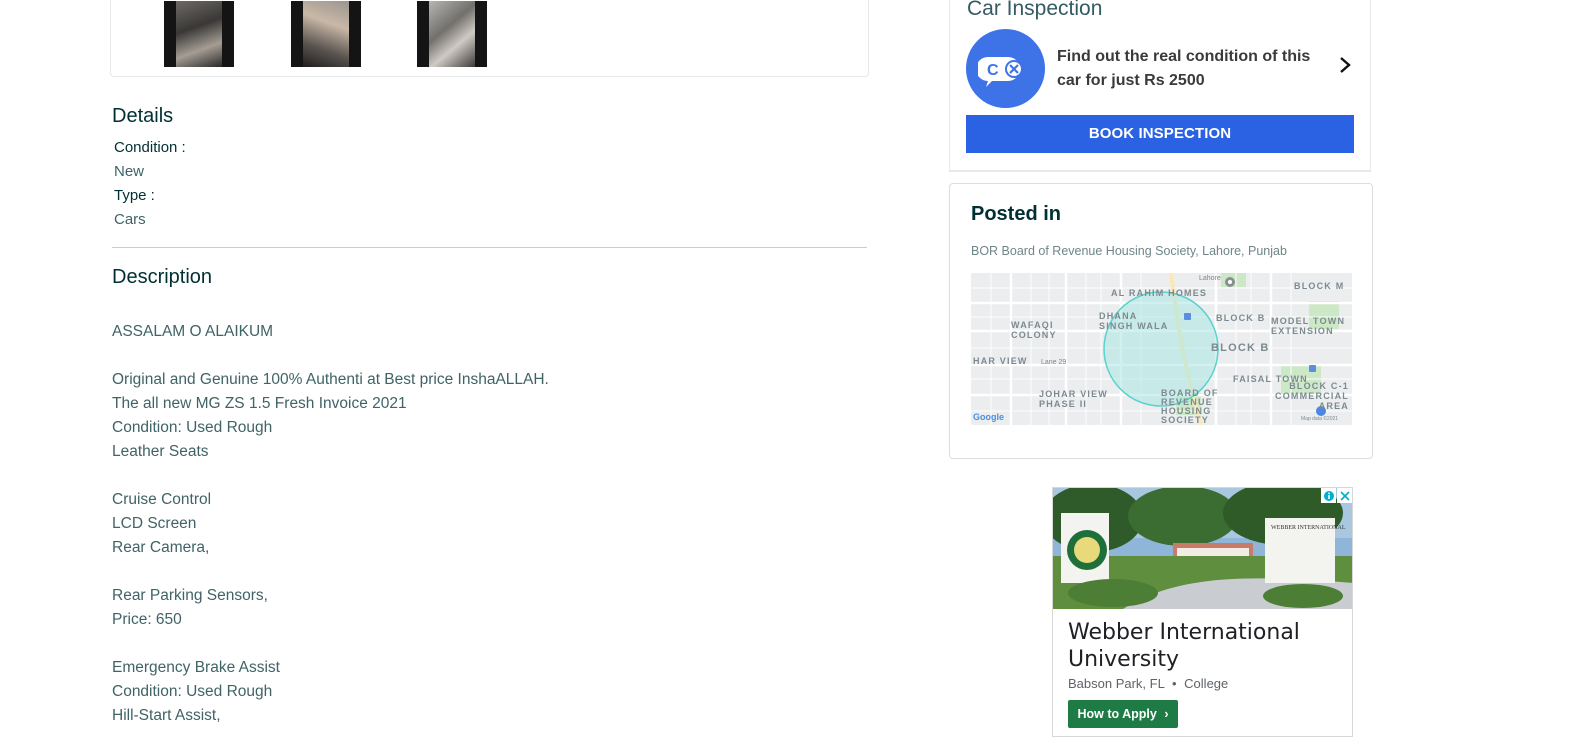 Image resolution: width=1570 pixels, height=753 pixels. What do you see at coordinates (259, 403) in the screenshot?
I see `description-line: The all new MG ZS 1.5 Fresh Invoice 2021` at bounding box center [259, 403].